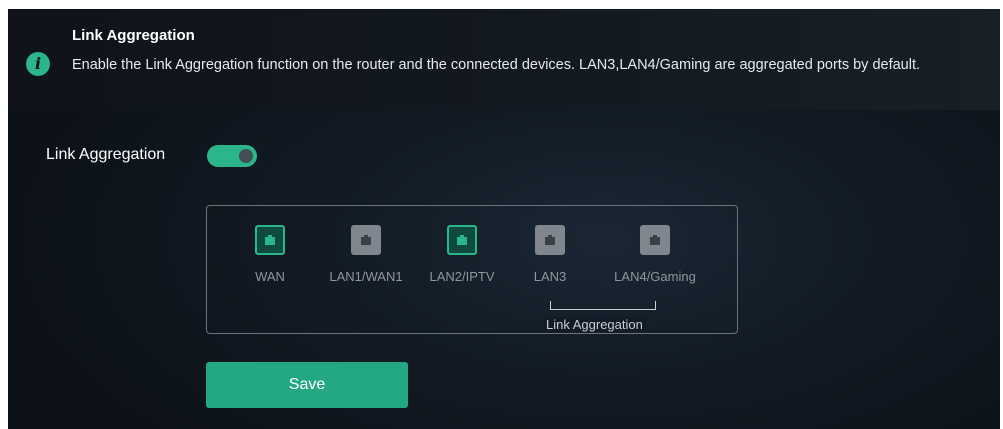 This screenshot has width=1003, height=429. I want to click on save-button: Save, so click(307, 385).